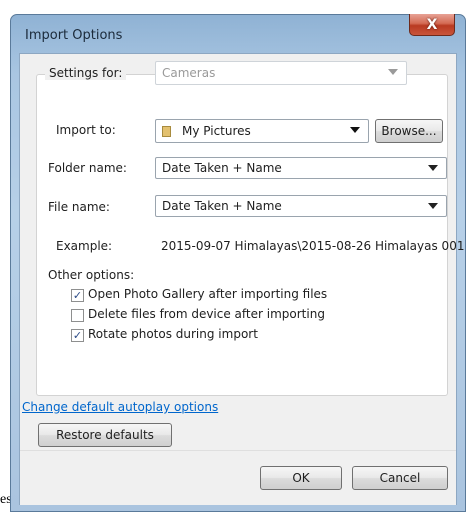 The width and height of the screenshot is (468, 512). Describe the element at coordinates (207, 294) in the screenshot. I see `open-gallery-label: Open Photo Gallery after importing files` at that location.